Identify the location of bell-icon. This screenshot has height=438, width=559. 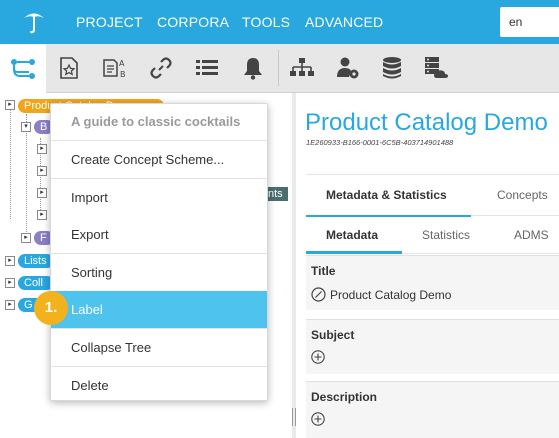
(253, 69).